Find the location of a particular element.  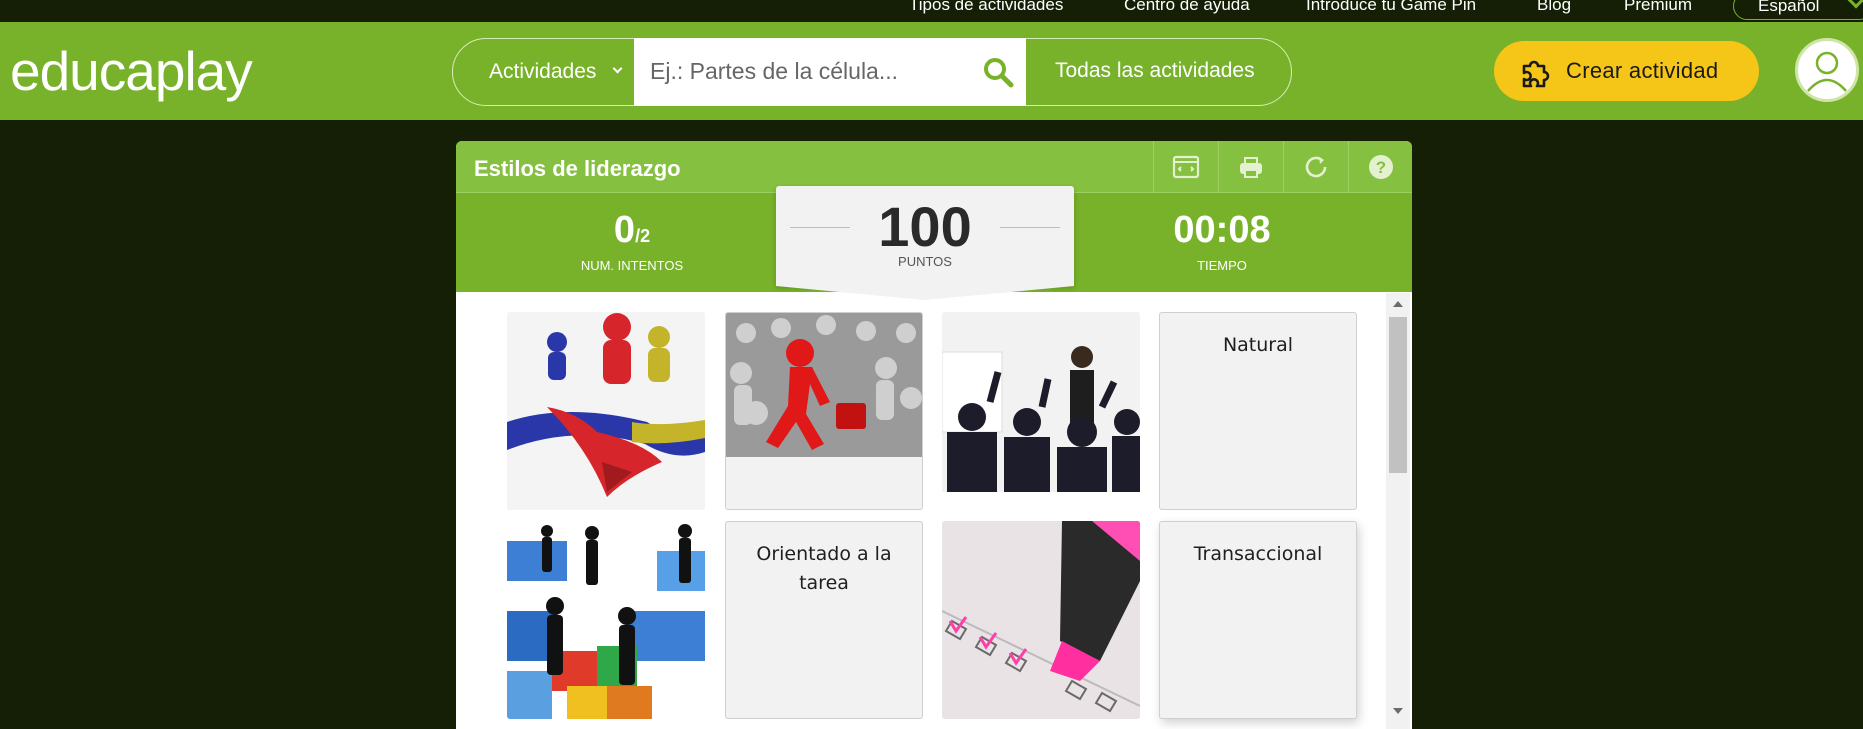

help-icon: ? is located at coordinates (1381, 167).